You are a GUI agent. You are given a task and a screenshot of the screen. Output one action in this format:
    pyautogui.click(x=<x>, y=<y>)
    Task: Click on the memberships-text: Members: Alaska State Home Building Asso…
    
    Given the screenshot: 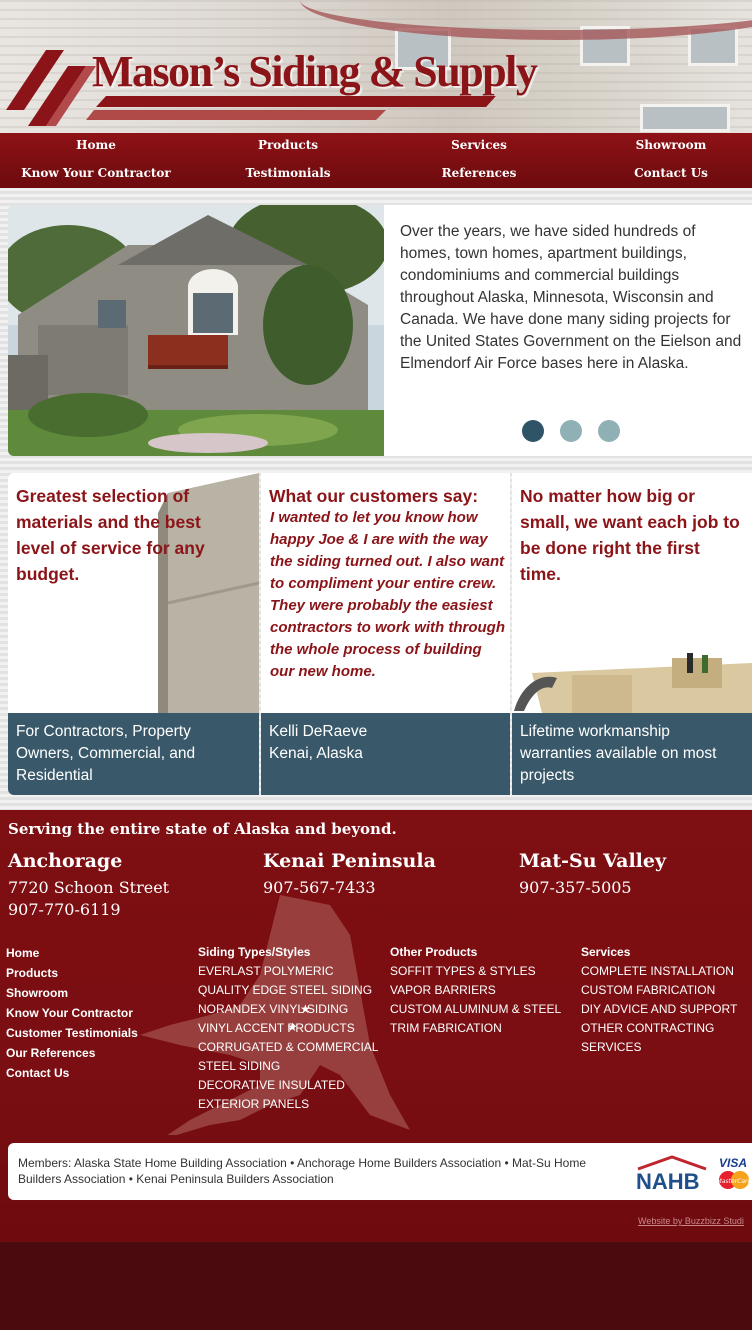 What is the action you would take?
    pyautogui.click(x=302, y=1171)
    